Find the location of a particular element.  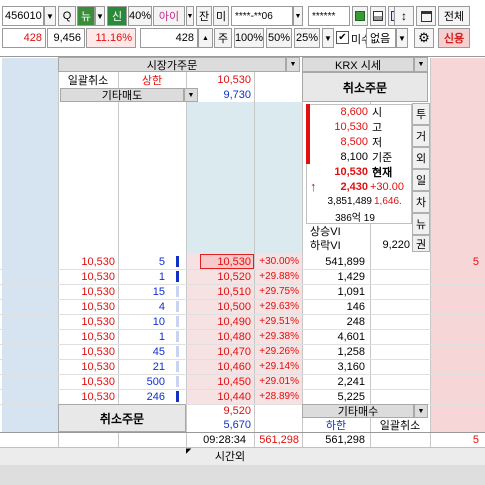

row-price: 10,520 is located at coordinates (234, 276).